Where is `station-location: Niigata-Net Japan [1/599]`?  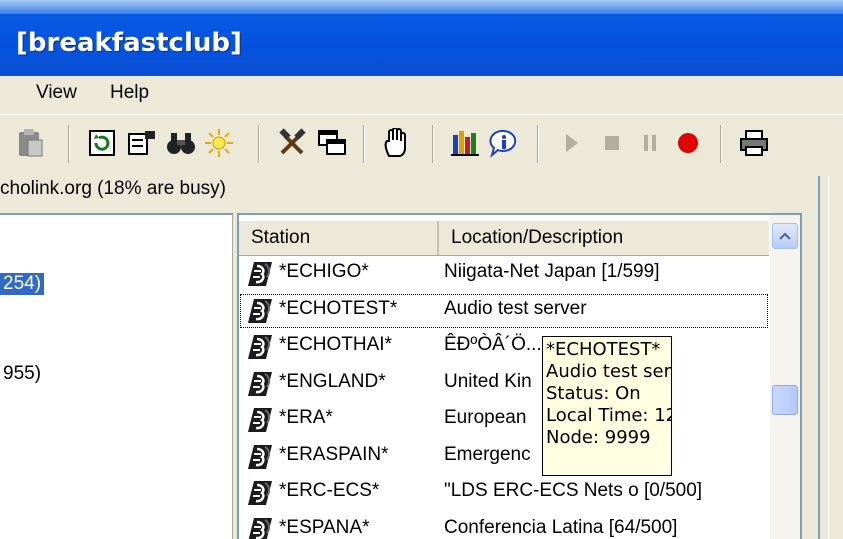
station-location: Niigata-Net Japan [1/599] is located at coordinates (552, 271).